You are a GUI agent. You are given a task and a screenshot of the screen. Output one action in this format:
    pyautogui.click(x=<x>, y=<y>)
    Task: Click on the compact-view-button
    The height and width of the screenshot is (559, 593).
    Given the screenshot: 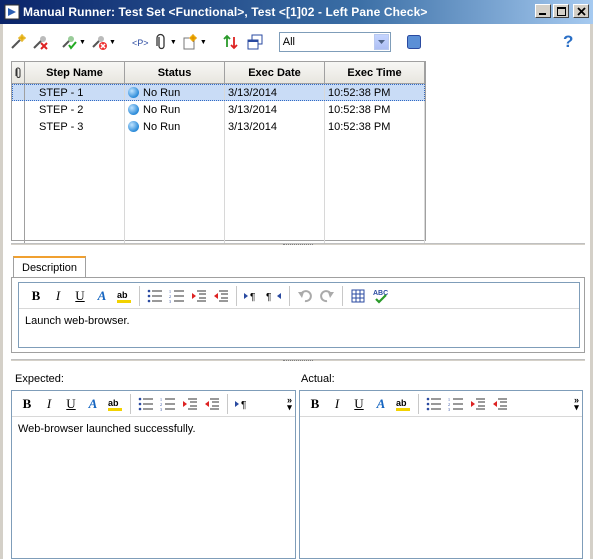 What is the action you would take?
    pyautogui.click(x=231, y=42)
    